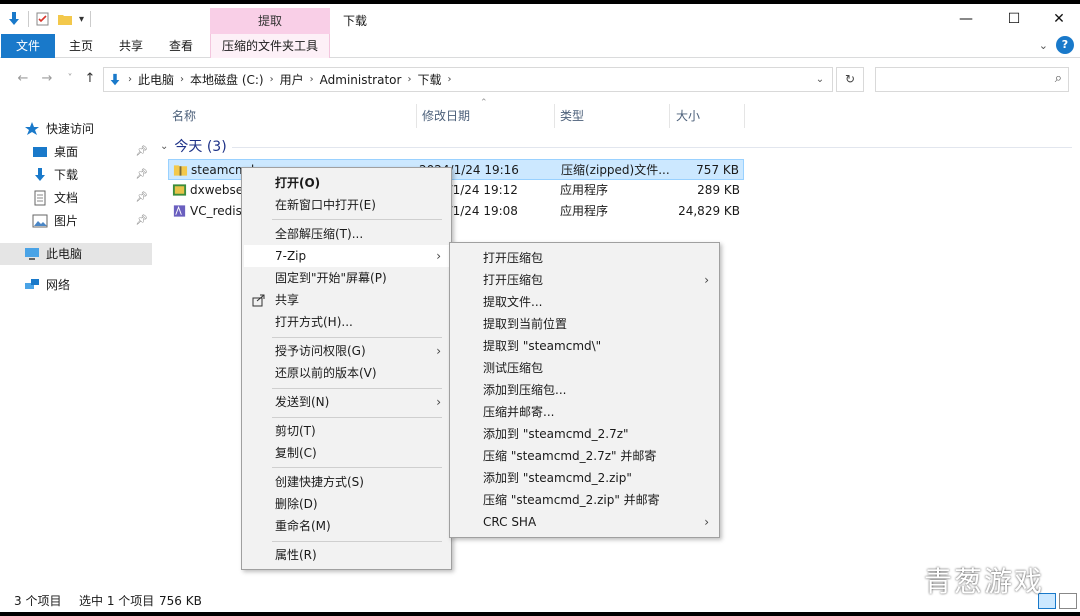 This screenshot has width=1080, height=616. Describe the element at coordinates (90, 79) in the screenshot. I see `up-button: ↑` at that location.